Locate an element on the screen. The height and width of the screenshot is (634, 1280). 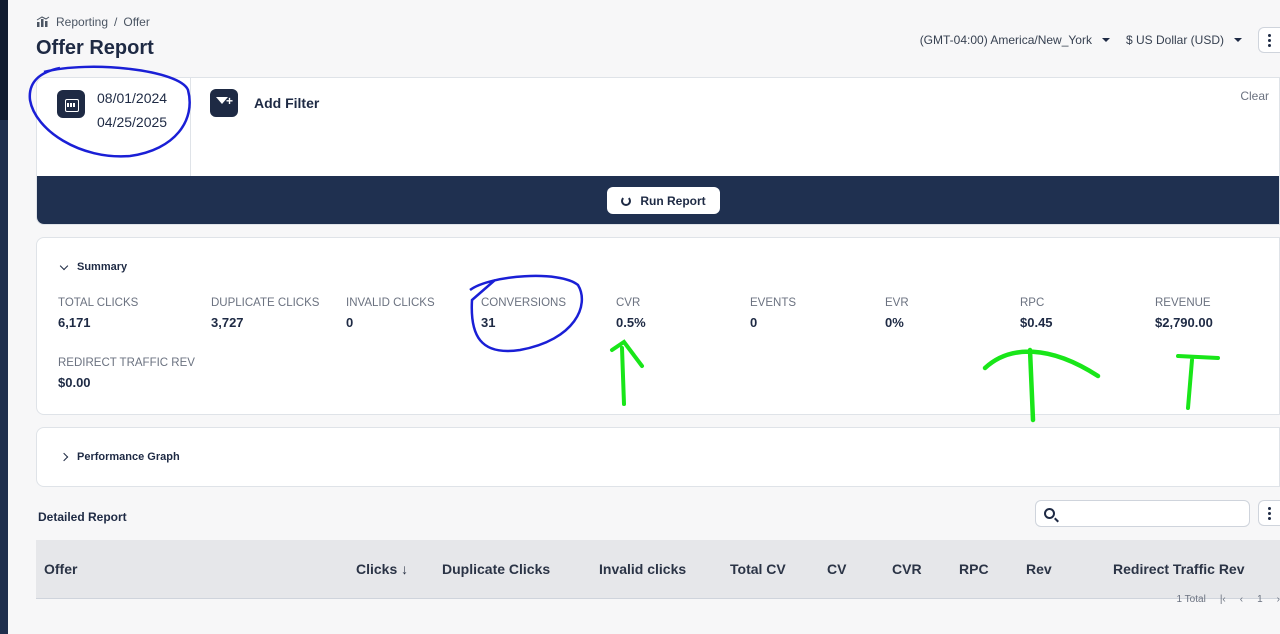
run-report-button: Run Report is located at coordinates (663, 200).